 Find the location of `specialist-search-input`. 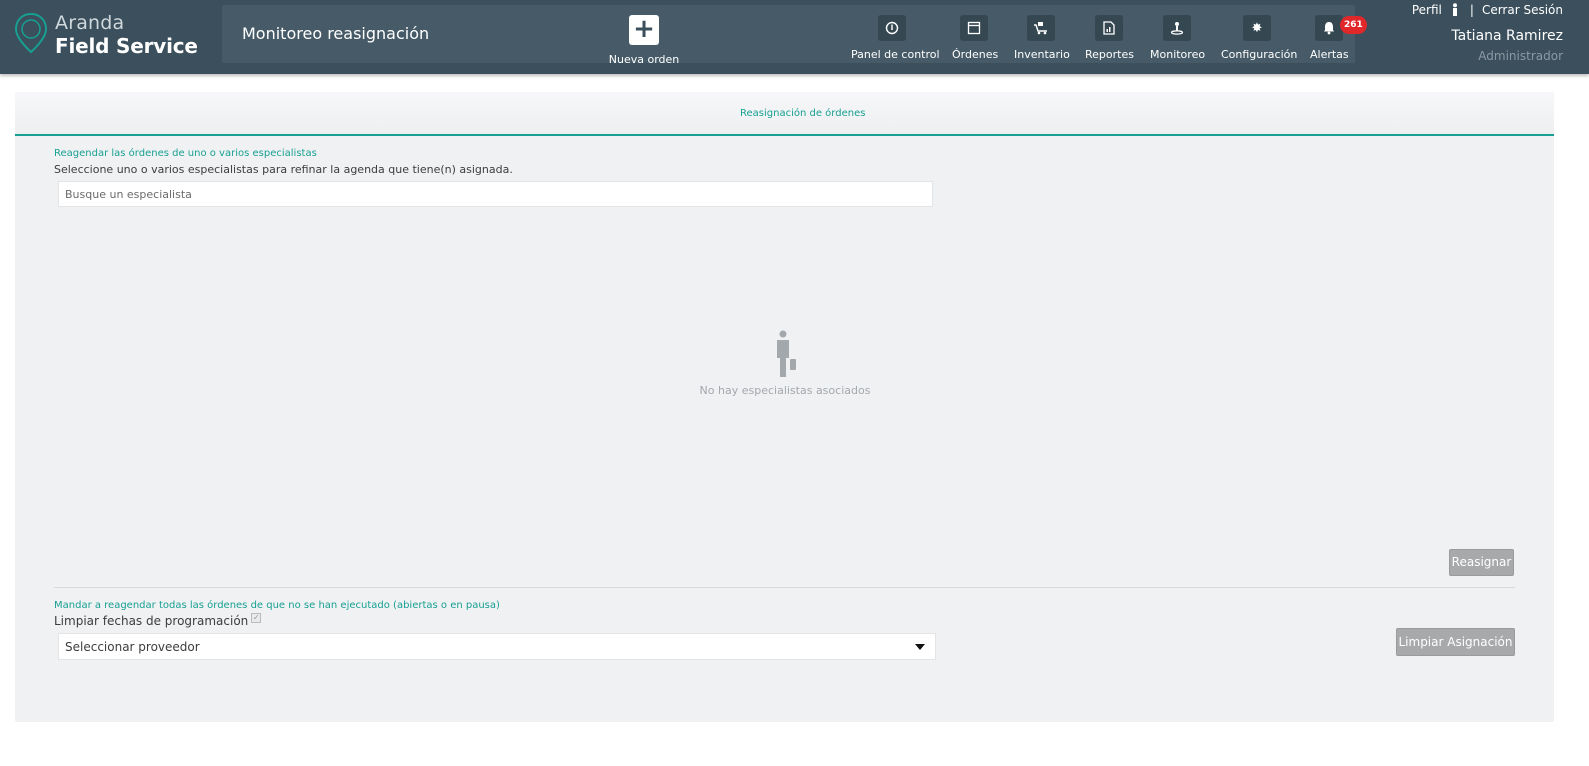

specialist-search-input is located at coordinates (495, 194).